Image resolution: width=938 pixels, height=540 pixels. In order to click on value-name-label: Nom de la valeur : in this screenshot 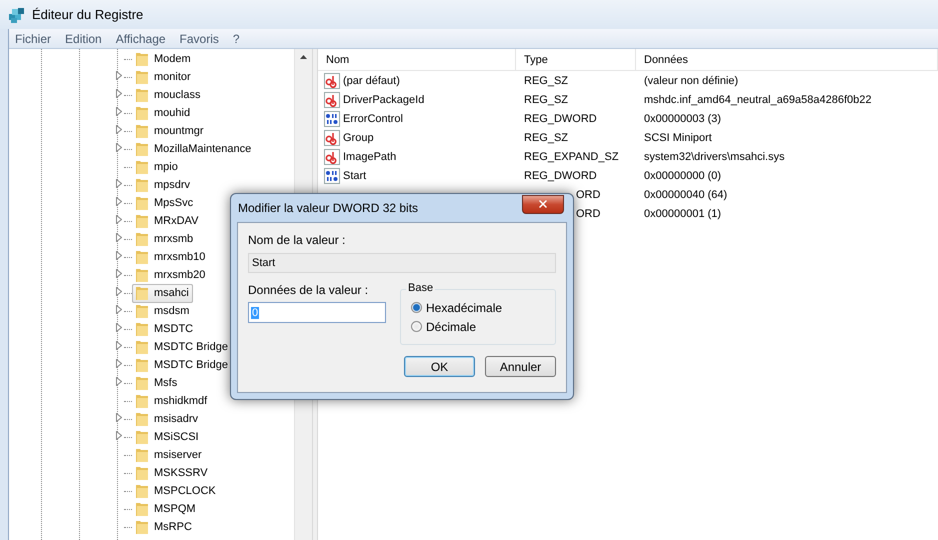, I will do `click(297, 240)`.